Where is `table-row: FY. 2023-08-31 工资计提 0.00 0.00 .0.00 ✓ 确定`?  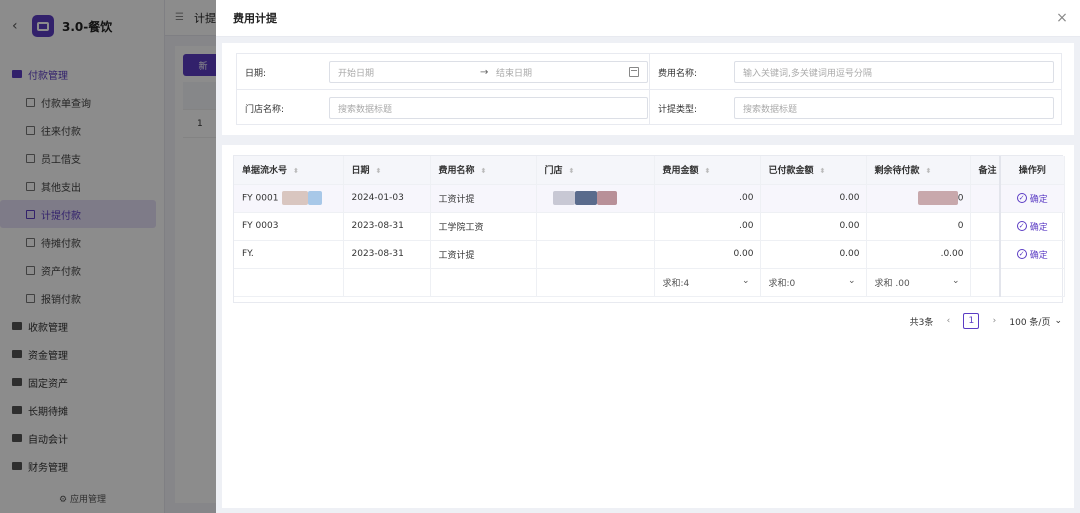 table-row: FY. 2023-08-31 工资计提 0.00 0.00 .0.00 ✓ 确定 is located at coordinates (649, 254).